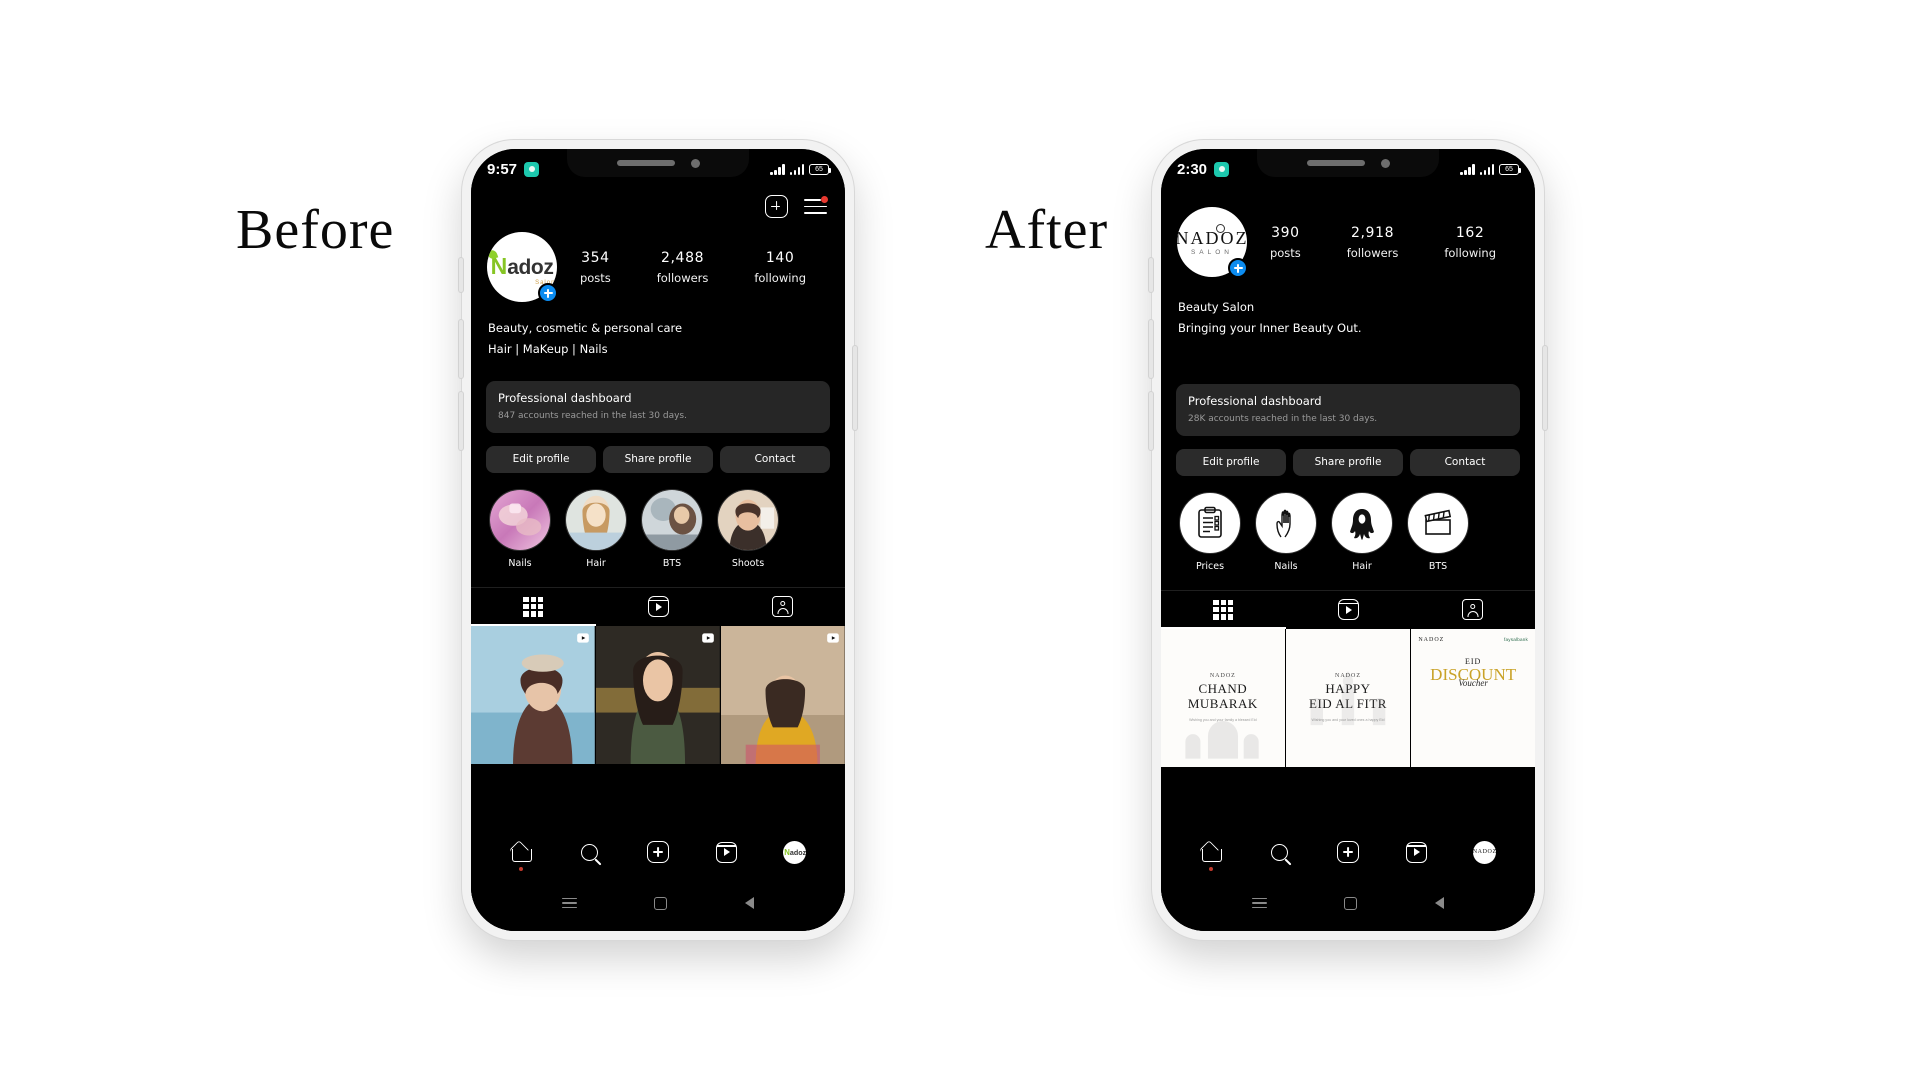 This screenshot has width=1920, height=1080. What do you see at coordinates (530, 267) in the screenshot?
I see `logo-rest: adoz` at bounding box center [530, 267].